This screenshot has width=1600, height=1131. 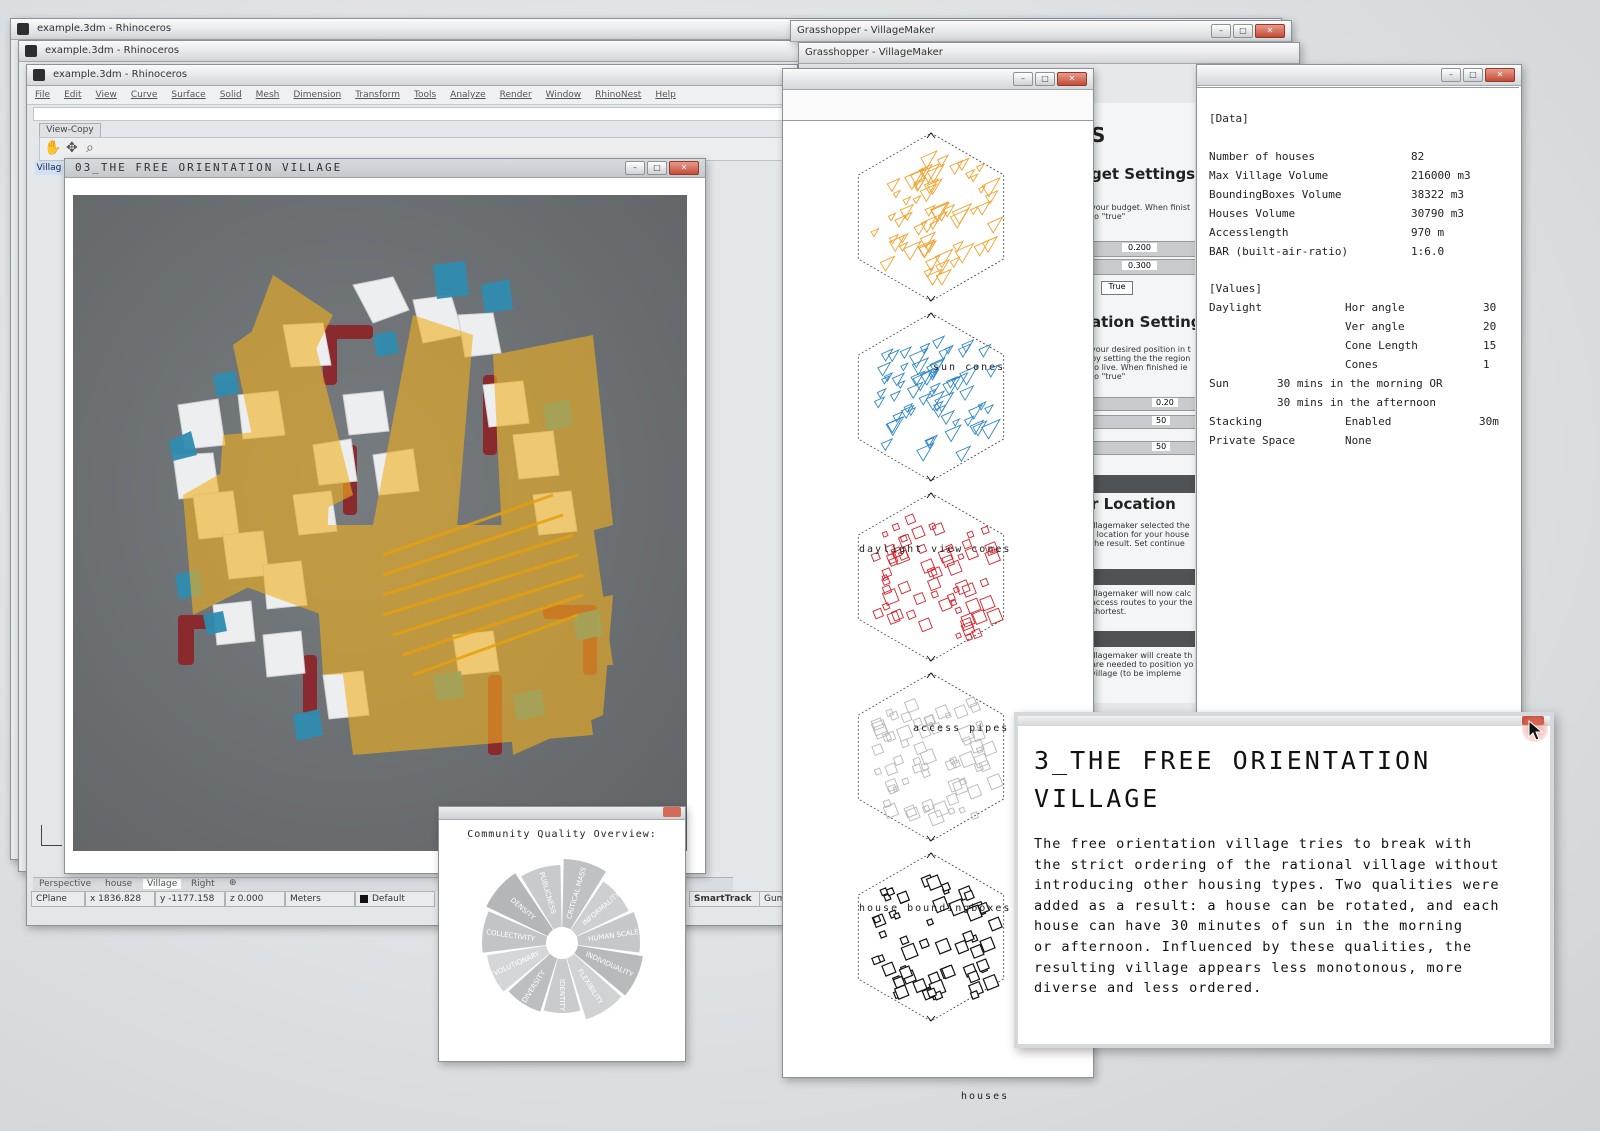 I want to click on gh-slider-4: 50, so click(x=1143, y=422).